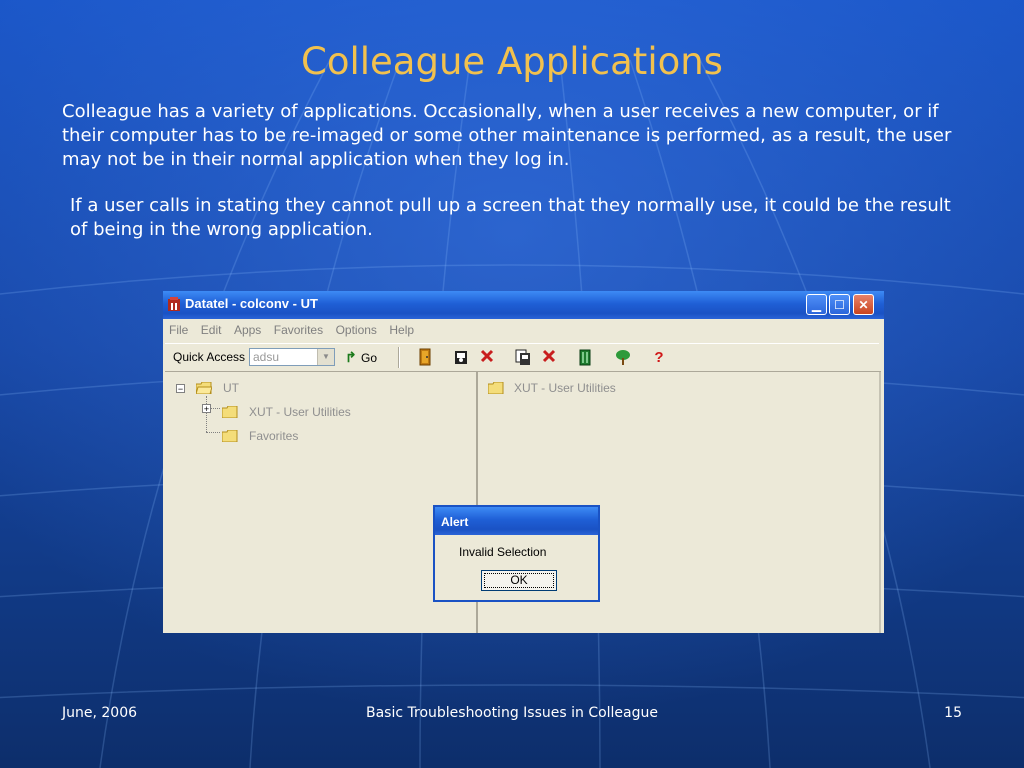  I want to click on cancel-x-icon, so click(549, 358).